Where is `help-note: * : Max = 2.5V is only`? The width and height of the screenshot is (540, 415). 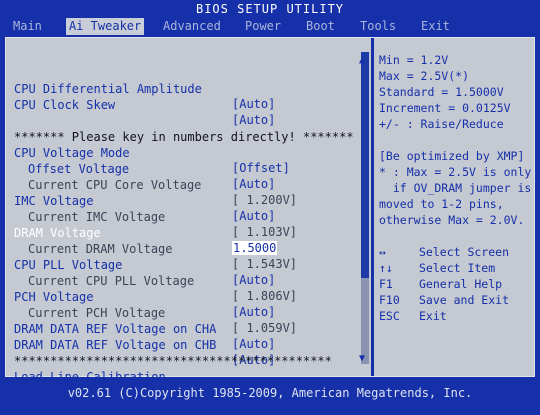 help-note: * : Max = 2.5V is only is located at coordinates (455, 172).